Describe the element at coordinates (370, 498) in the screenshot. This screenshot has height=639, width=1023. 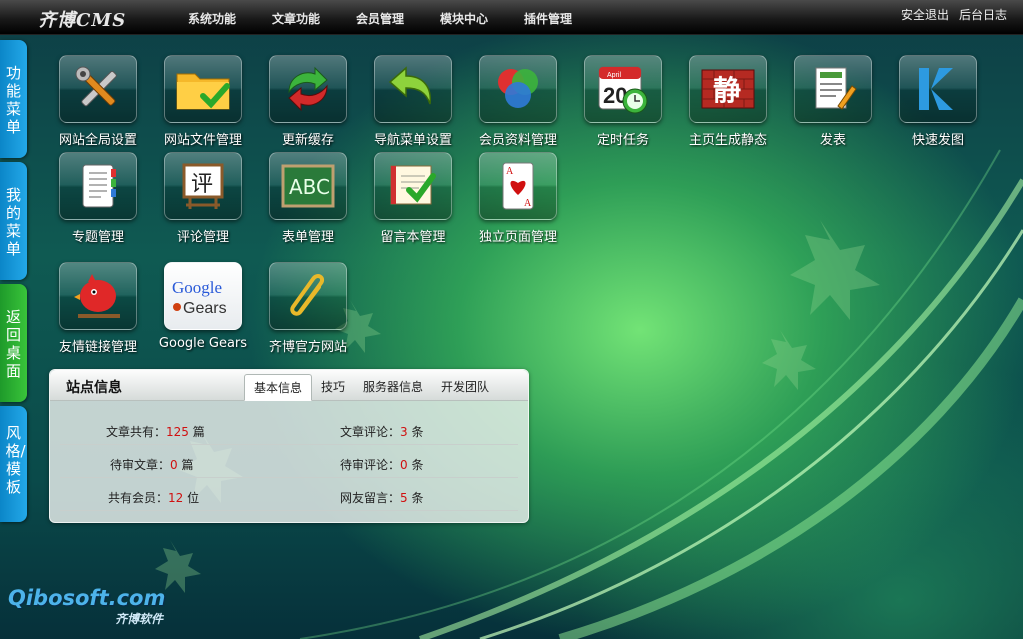
I see `info-label: 网友留言：` at that location.